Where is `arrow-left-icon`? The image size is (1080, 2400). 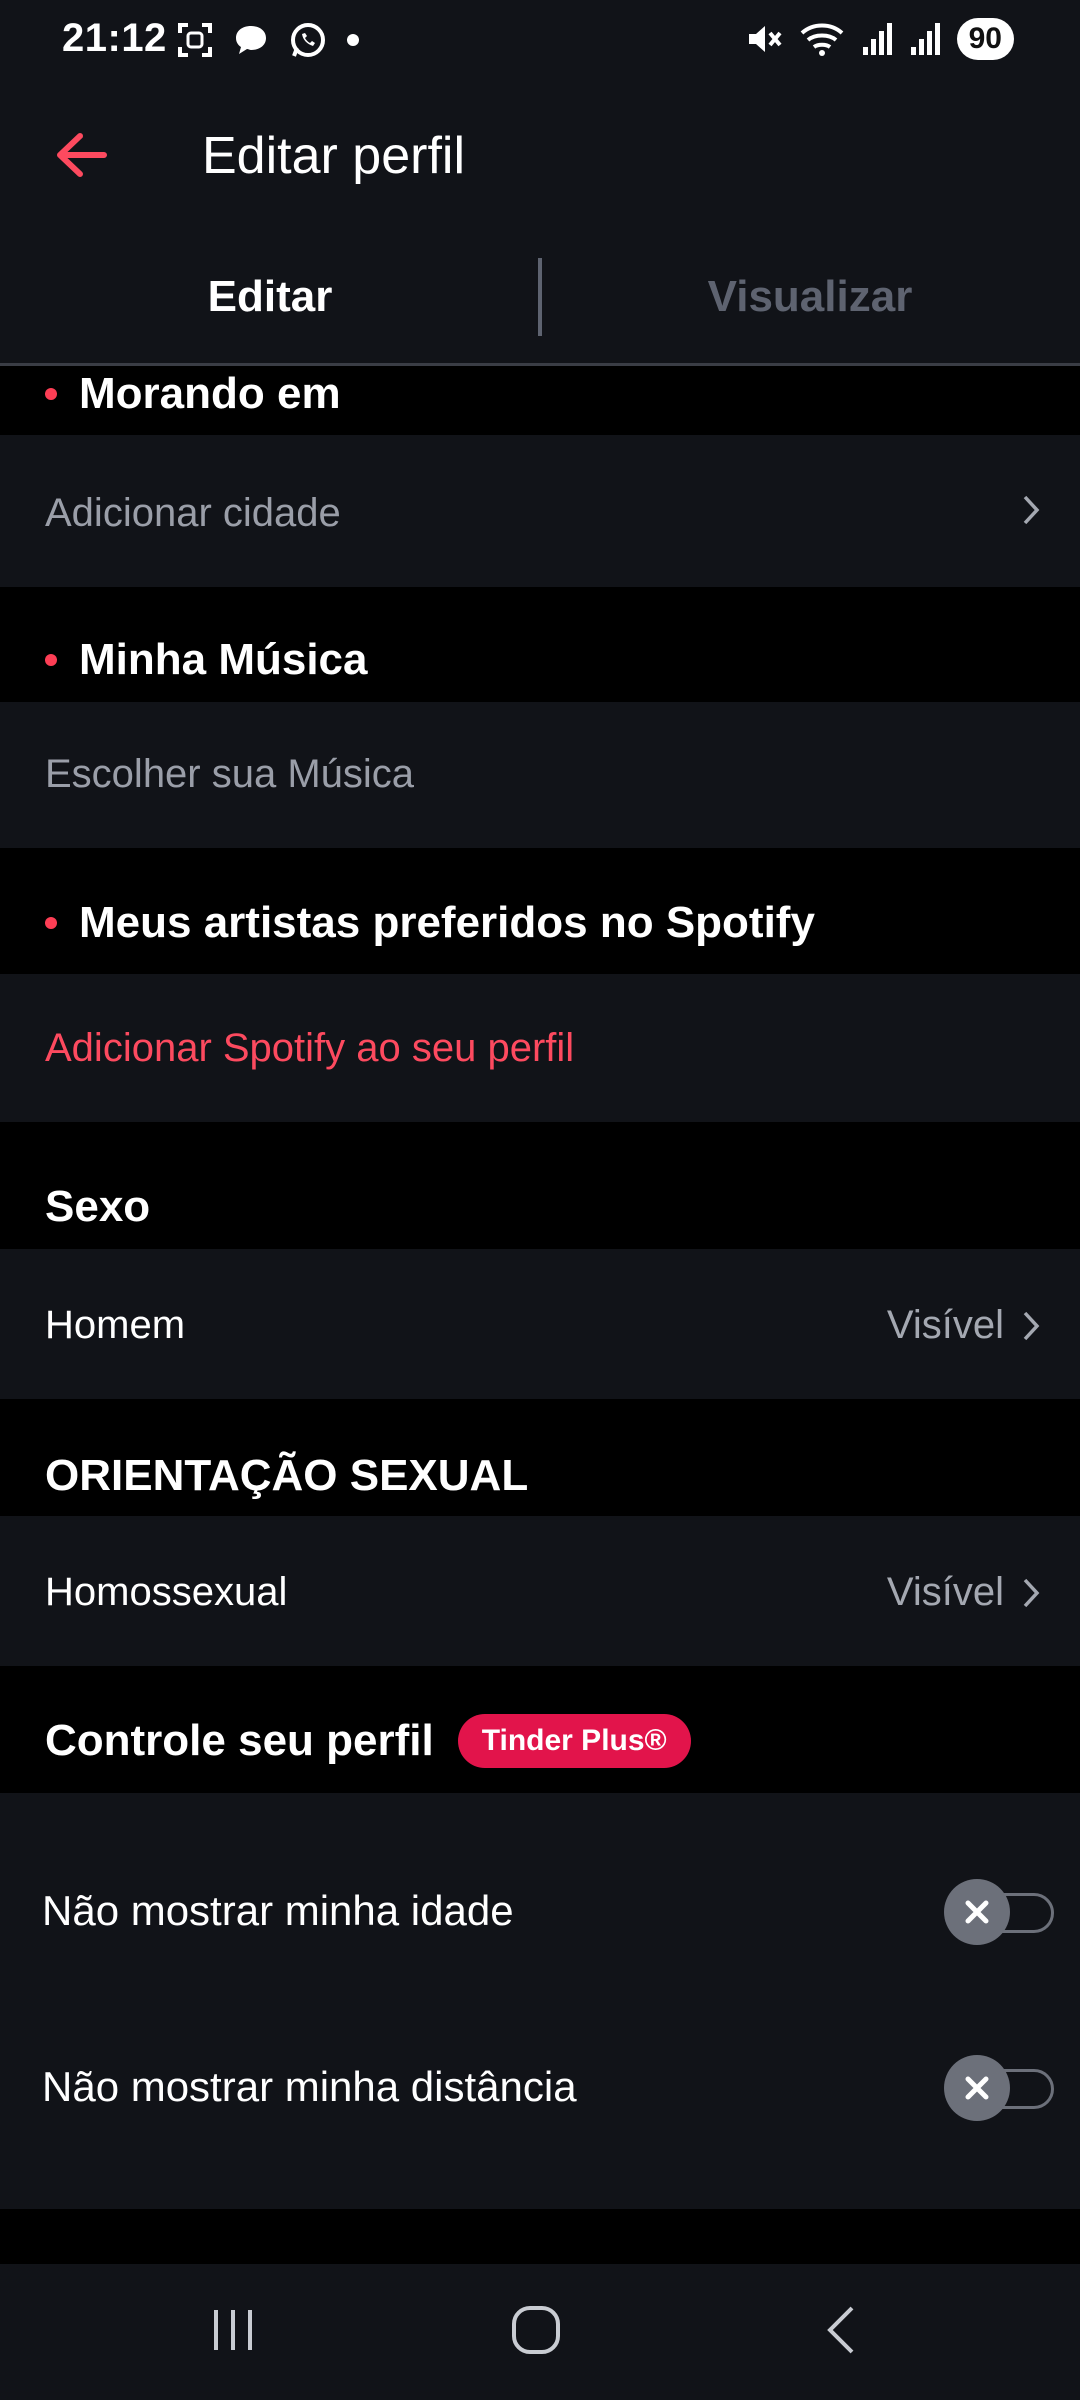 arrow-left-icon is located at coordinates (82, 155).